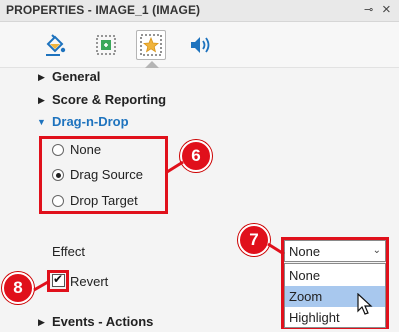 This screenshot has width=399, height=332. I want to click on tab-fill, so click(55, 45).